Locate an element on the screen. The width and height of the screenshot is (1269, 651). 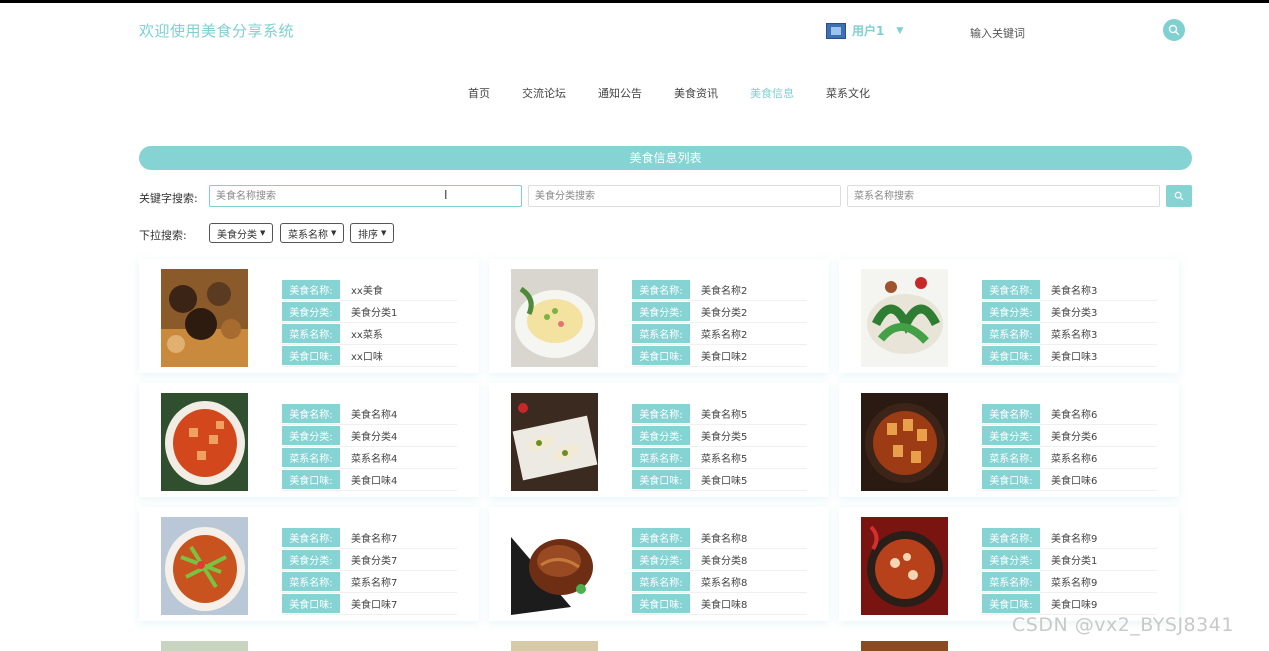
food-card: 美食名称: 美食名称8 美食分类: 美食分类8 菜系名称: 菜系名称8 美食口味 is located at coordinates (659, 564).